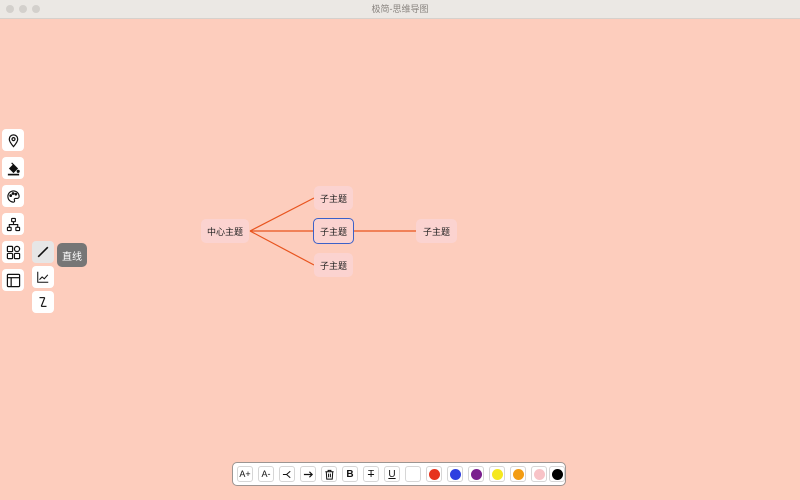  I want to click on branch-icon, so click(286, 474).